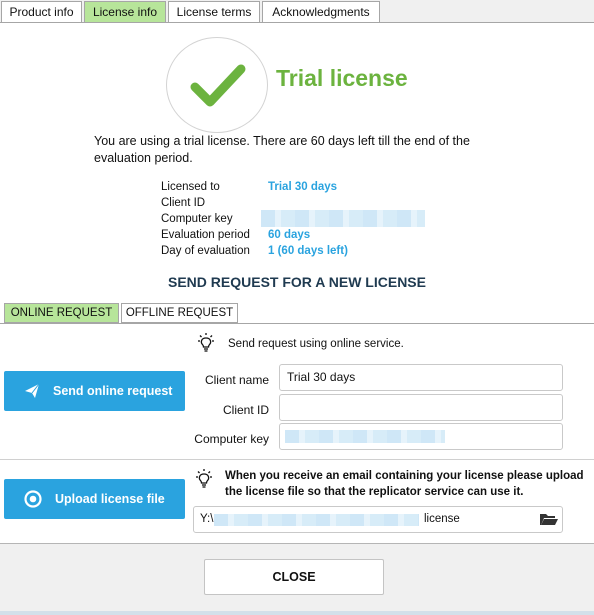  I want to click on computer-key-value-redacted, so click(343, 218).